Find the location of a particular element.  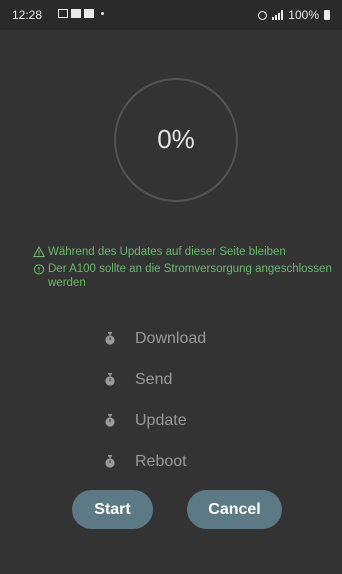

status-bar: 12:28 100% is located at coordinates (171, 15).